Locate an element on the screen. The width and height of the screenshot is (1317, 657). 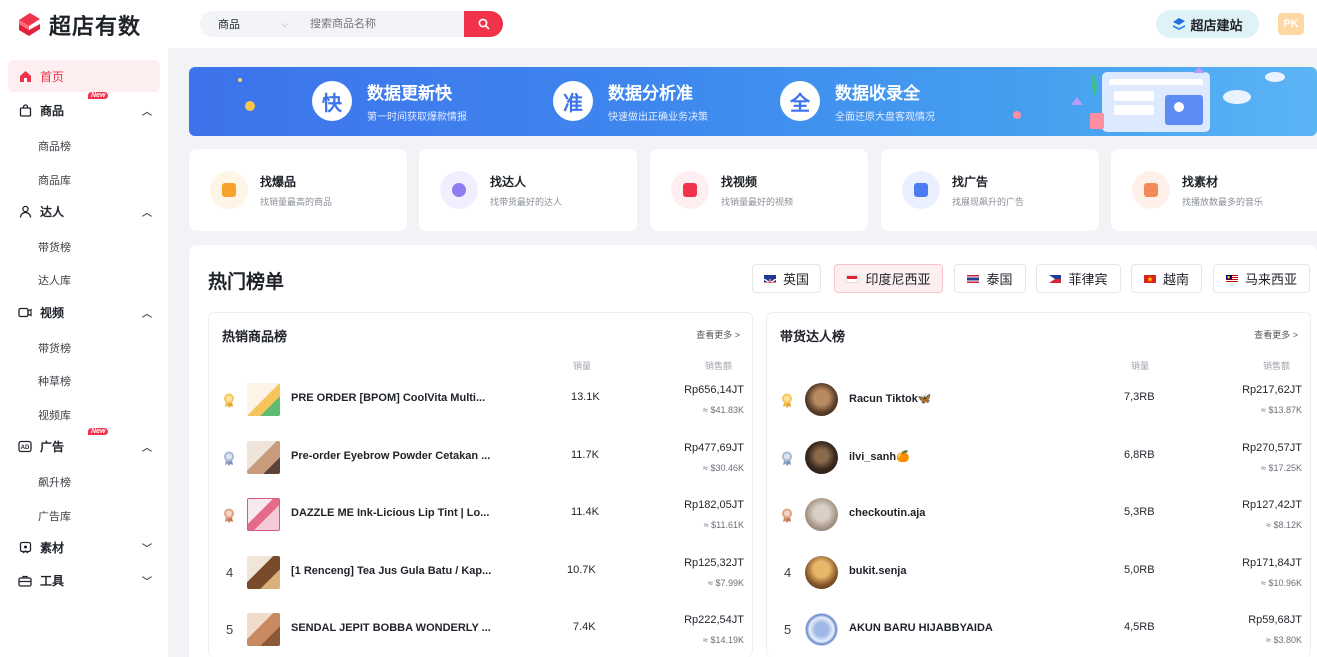
table-row: checkoutin.aja 5,3RB Rp127,42JT ≈ $8.12K is located at coordinates (1039, 515).